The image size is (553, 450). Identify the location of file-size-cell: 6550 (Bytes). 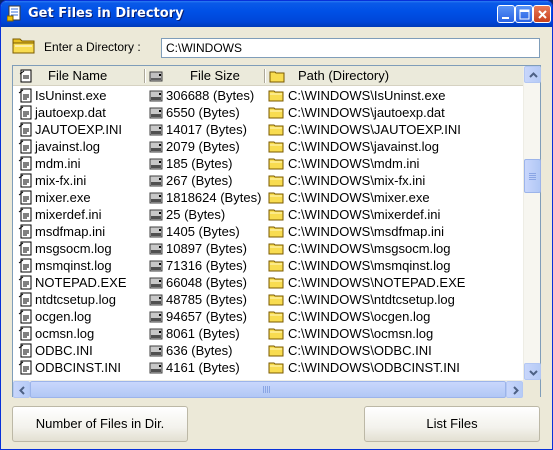
(205, 112).